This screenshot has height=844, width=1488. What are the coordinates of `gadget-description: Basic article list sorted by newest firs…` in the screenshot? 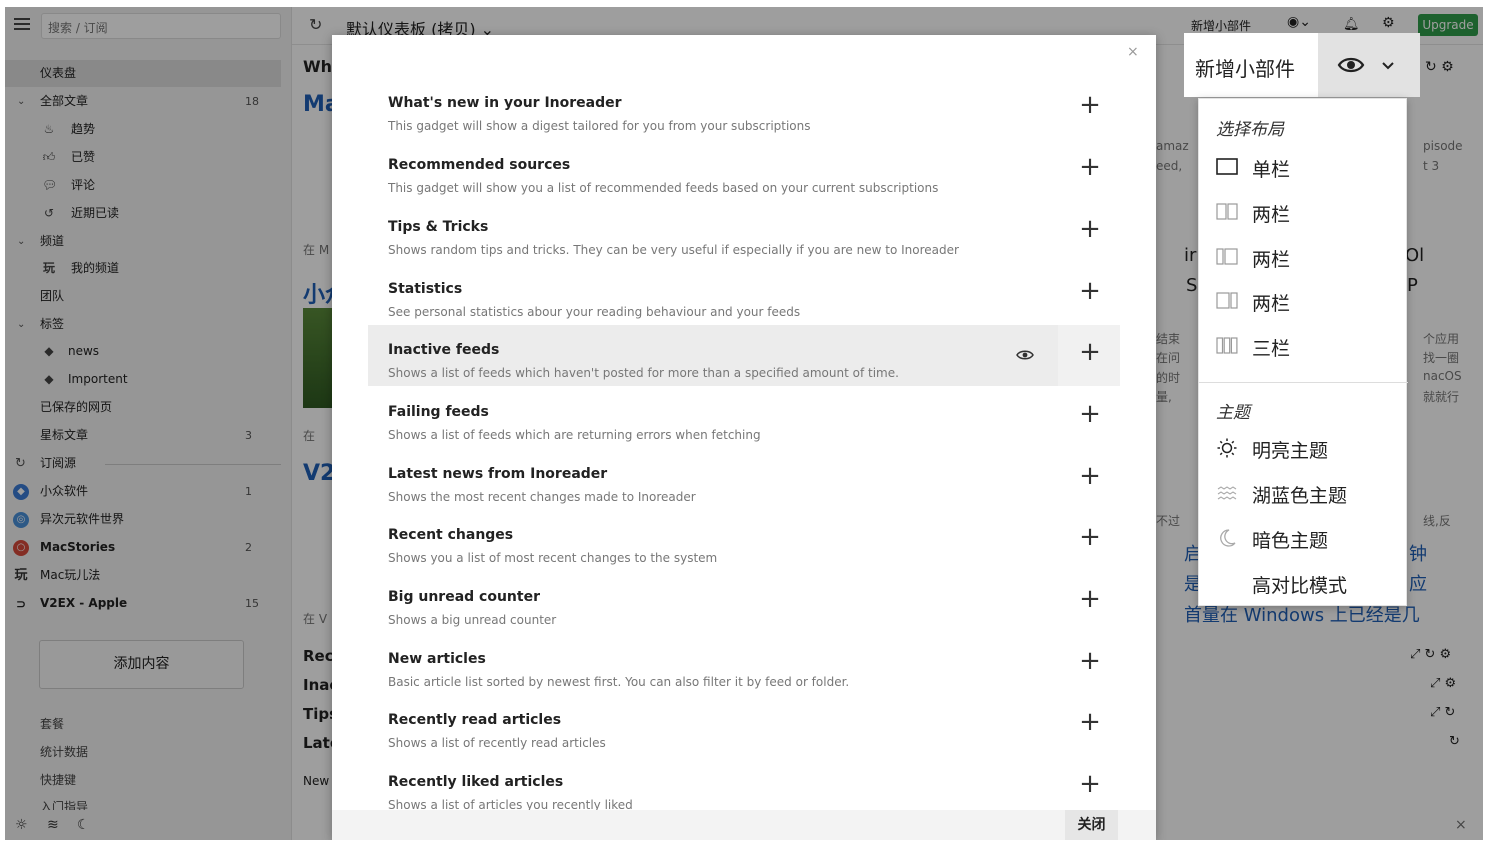 It's located at (619, 682).